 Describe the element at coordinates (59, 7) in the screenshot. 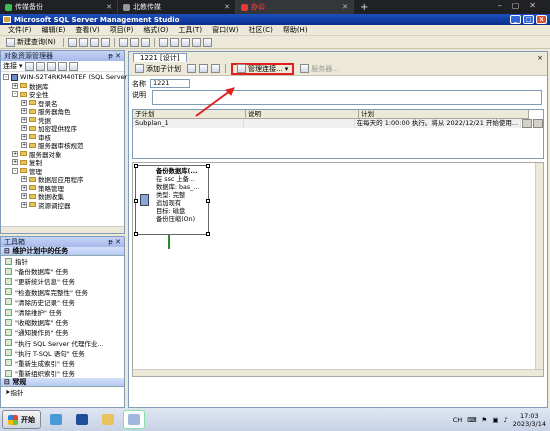

I see `browser-tab-1: 传媒备份 ✕` at that location.